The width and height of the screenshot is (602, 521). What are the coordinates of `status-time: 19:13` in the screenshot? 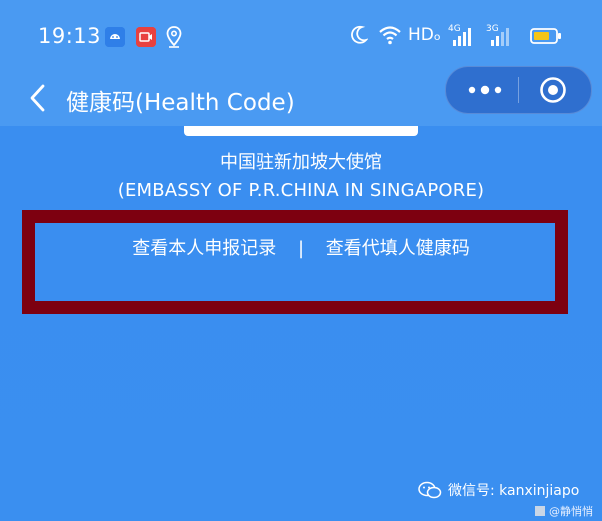 It's located at (70, 36).